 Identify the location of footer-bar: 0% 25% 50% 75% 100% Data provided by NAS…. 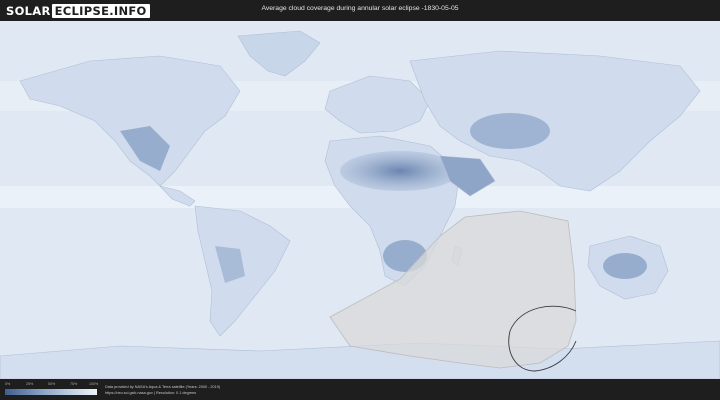
(360, 389).